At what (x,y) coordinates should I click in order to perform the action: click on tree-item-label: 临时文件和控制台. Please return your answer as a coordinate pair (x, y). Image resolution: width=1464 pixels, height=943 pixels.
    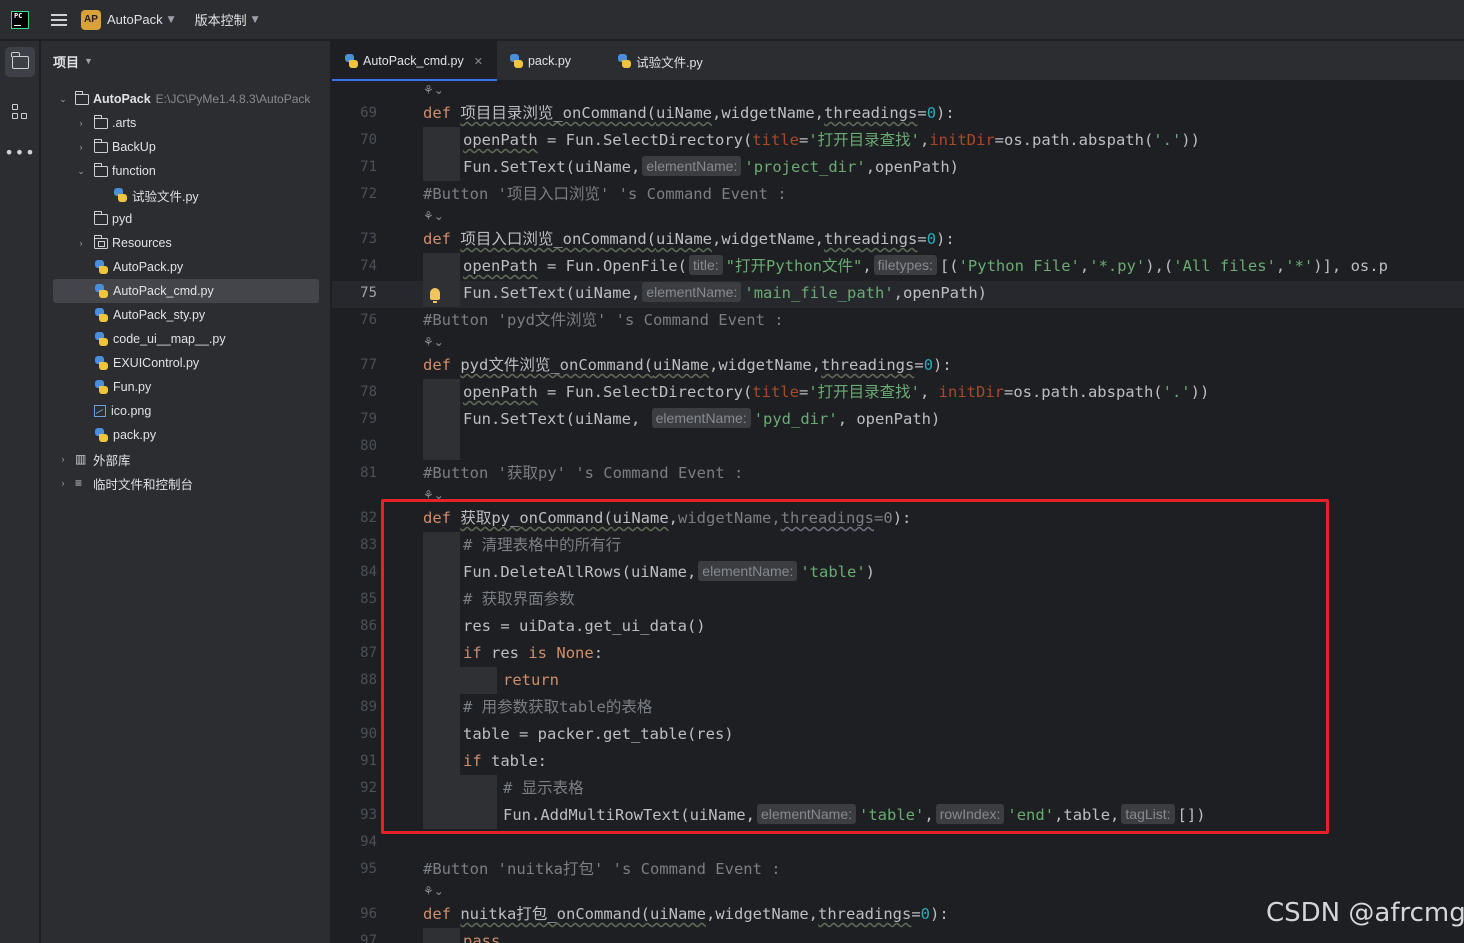
    Looking at the image, I should click on (143, 484).